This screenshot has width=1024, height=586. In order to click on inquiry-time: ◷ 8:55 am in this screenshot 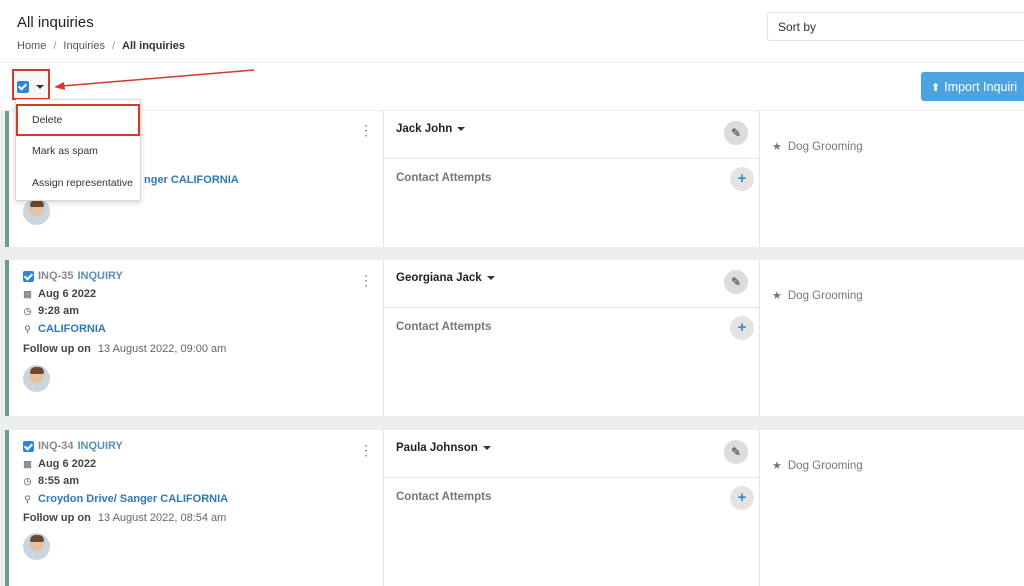, I will do `click(51, 481)`.